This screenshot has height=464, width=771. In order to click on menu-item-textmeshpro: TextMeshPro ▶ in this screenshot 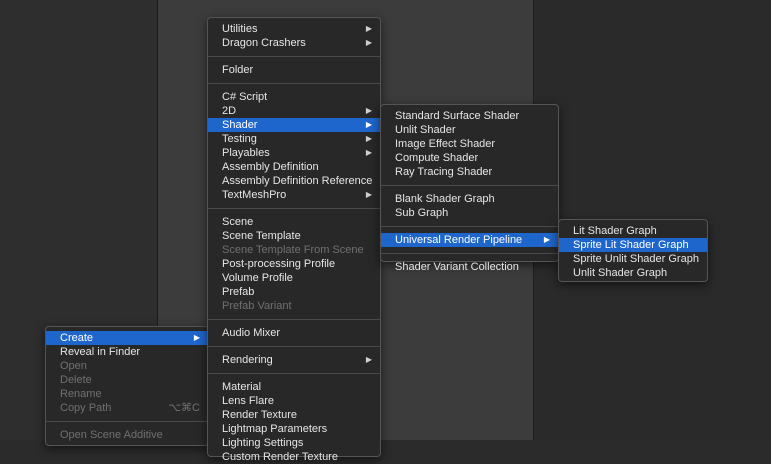, I will do `click(294, 195)`.